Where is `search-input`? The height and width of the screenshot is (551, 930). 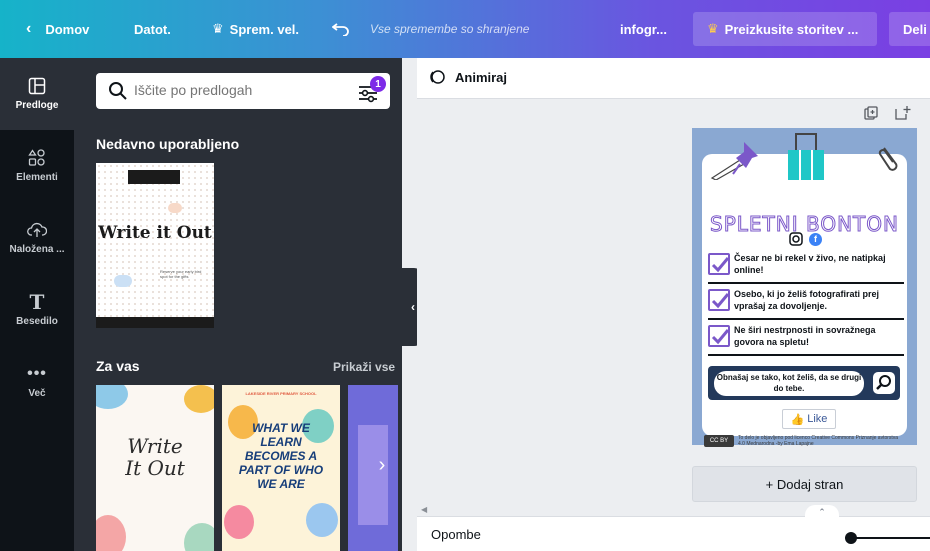 search-input is located at coordinates (234, 90).